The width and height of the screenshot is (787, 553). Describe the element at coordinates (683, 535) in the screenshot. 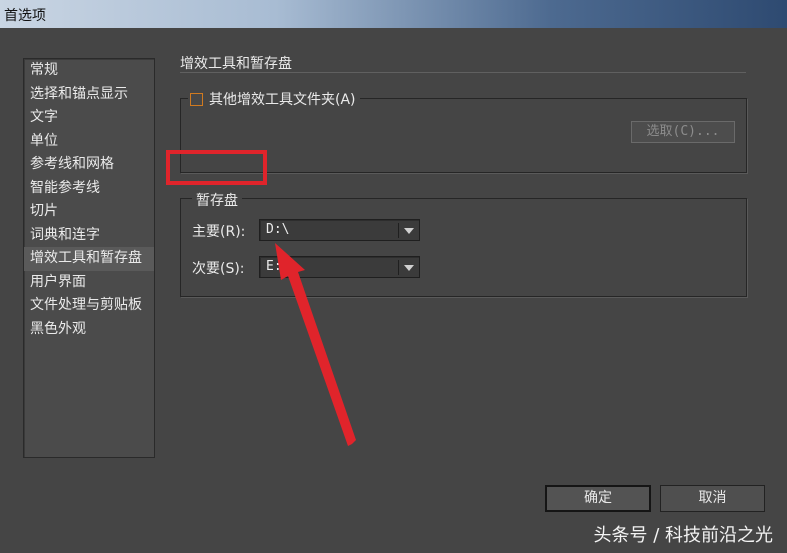

I see `watermark: 头条号 / 科技前沿之光` at that location.